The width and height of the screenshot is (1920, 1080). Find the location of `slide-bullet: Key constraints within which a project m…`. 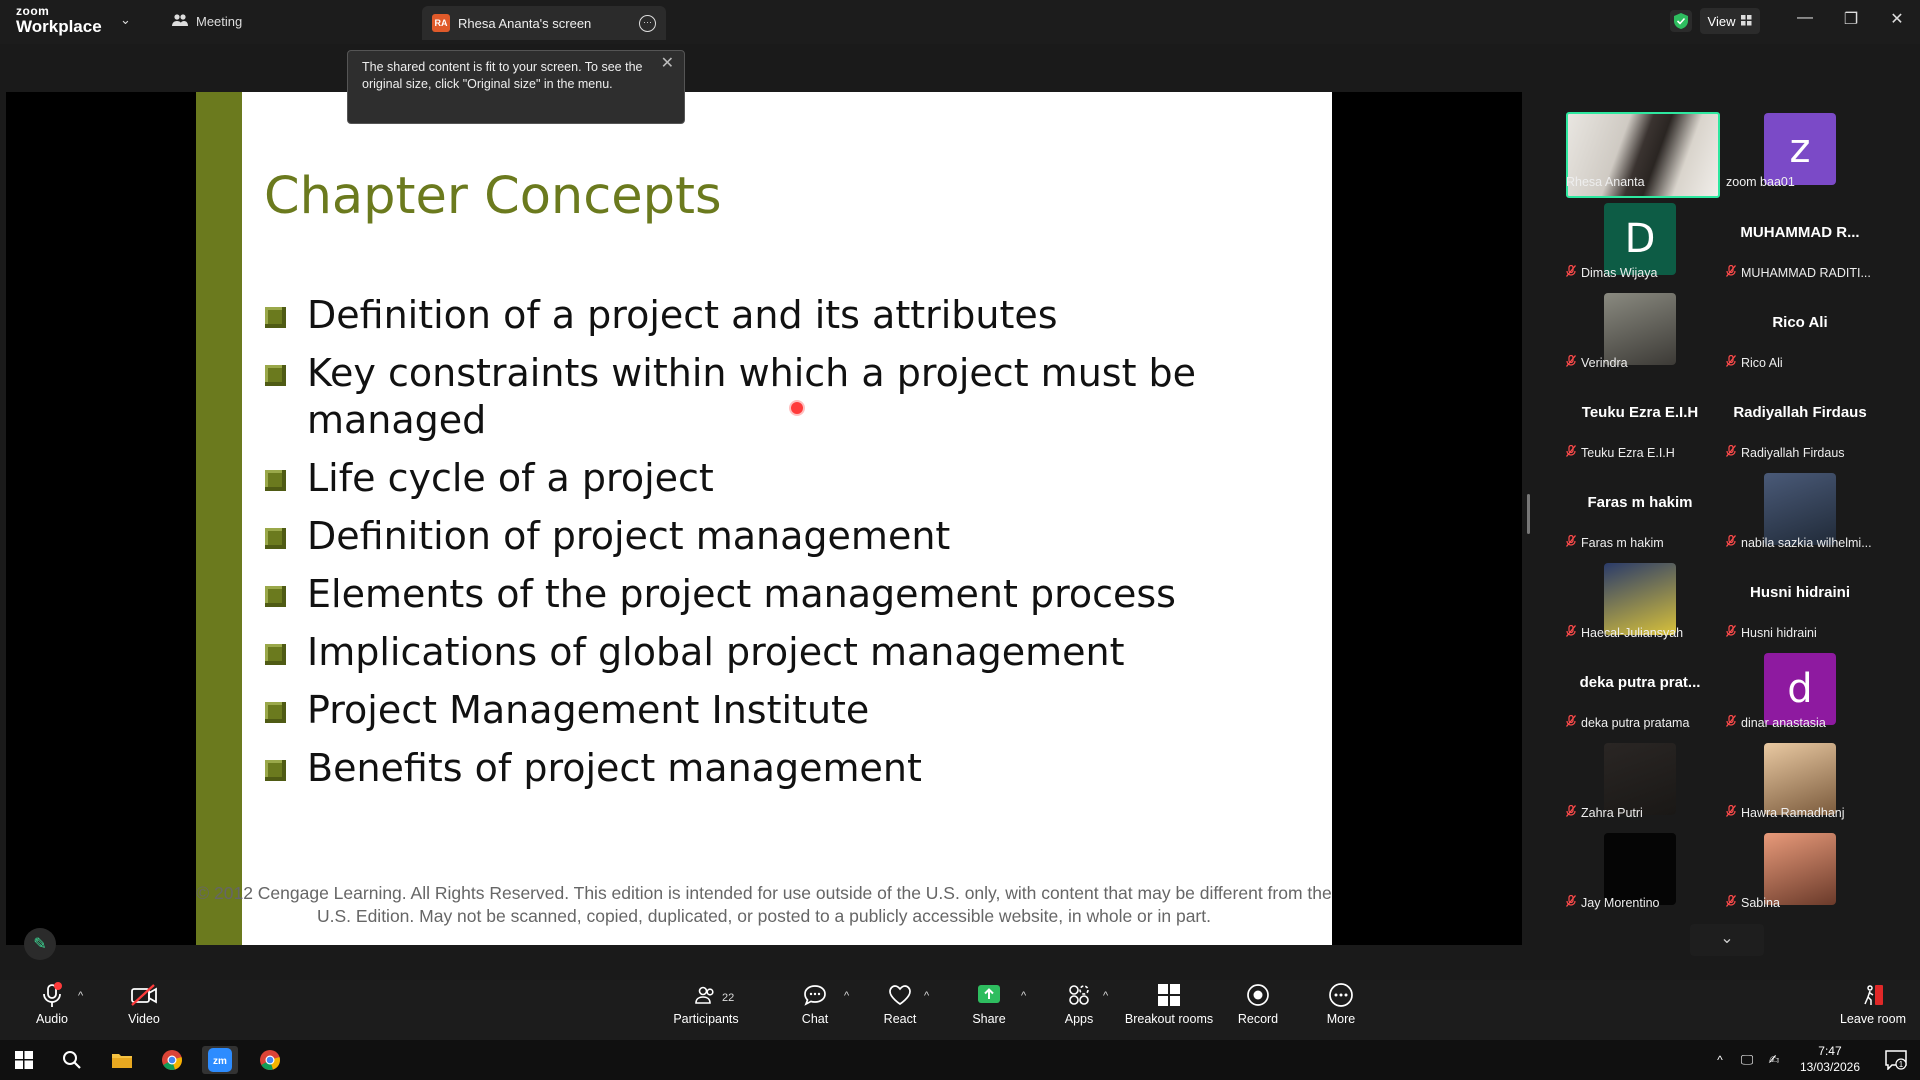

slide-bullet: Key constraints within which a project m… is located at coordinates (788, 397).